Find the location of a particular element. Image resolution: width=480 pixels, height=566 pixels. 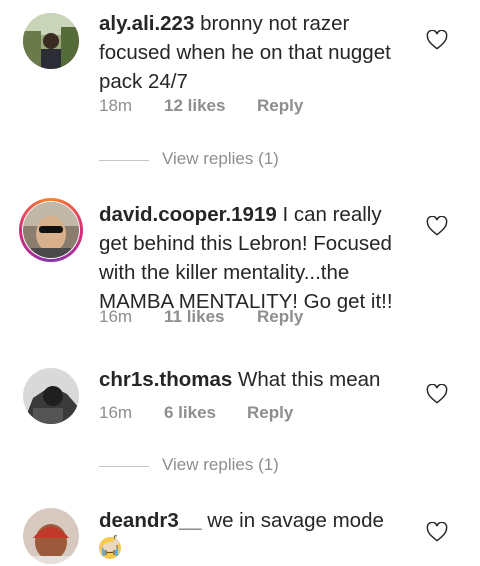

comment-username: david.cooper.1919 is located at coordinates (188, 214).